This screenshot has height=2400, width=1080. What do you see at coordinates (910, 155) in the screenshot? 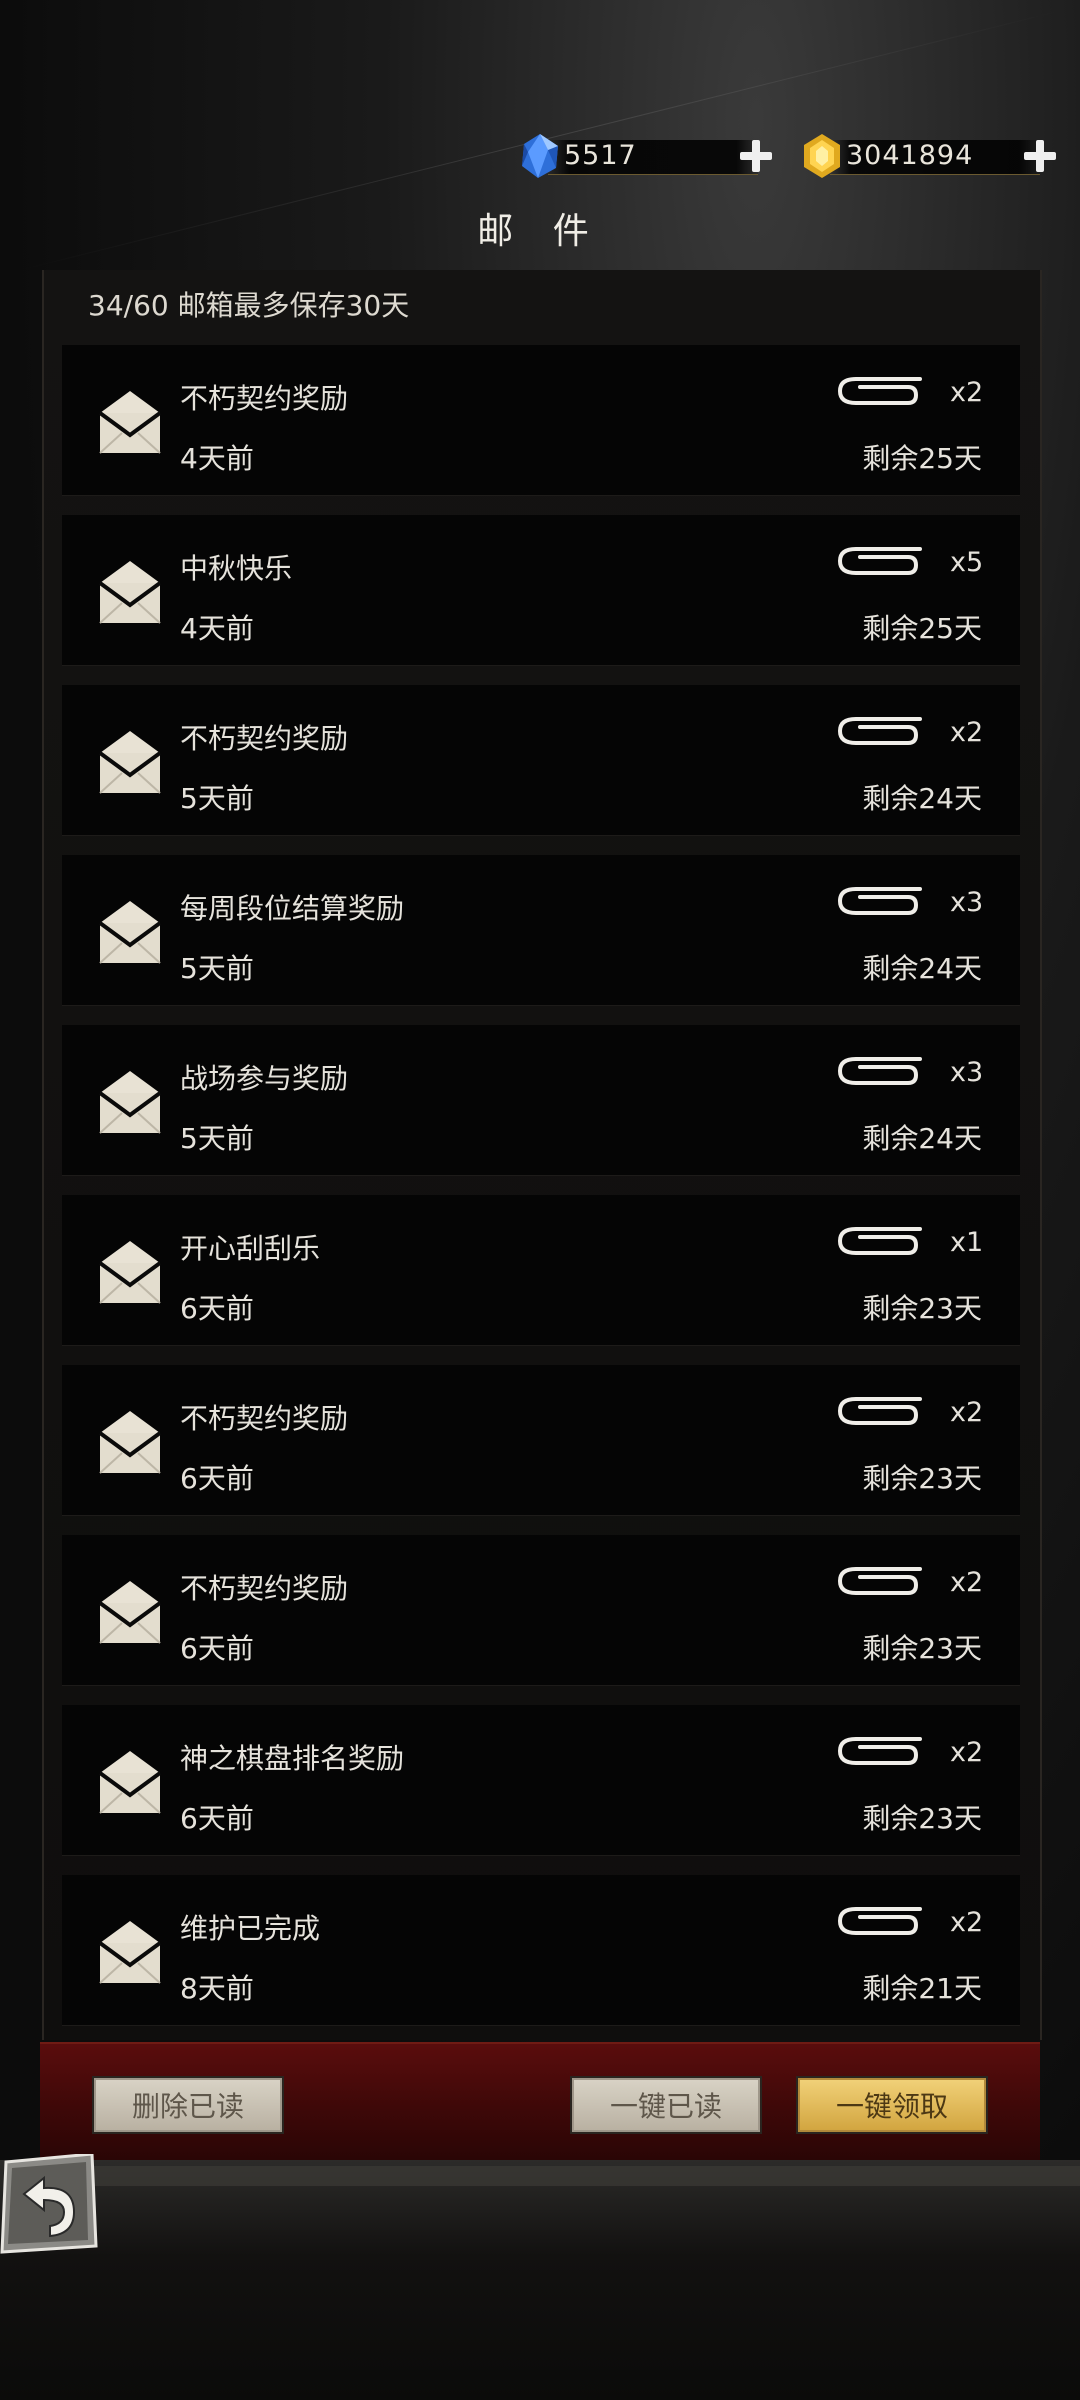
I see `gold-amount: 3041894` at bounding box center [910, 155].